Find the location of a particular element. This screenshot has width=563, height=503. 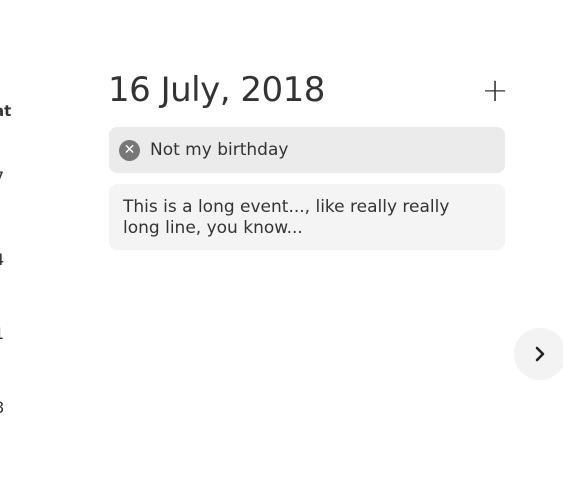

event-item: ✕ Not my birthday is located at coordinates (307, 150).